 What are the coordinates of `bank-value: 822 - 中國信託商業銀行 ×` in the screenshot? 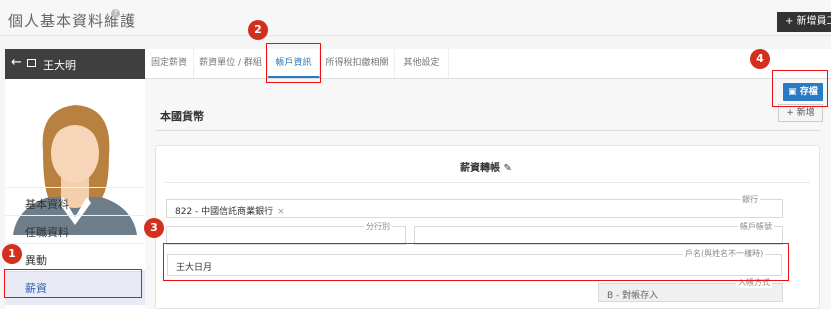 It's located at (230, 210).